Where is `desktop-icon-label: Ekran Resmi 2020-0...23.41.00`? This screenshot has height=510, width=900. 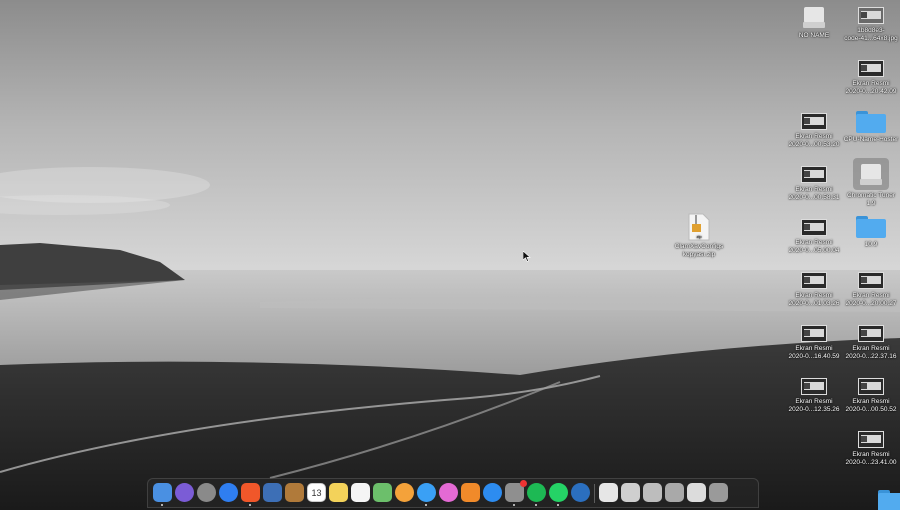
desktop-icon-label: Ekran Resmi 2020-0...23.41.00 is located at coordinates (871, 458).